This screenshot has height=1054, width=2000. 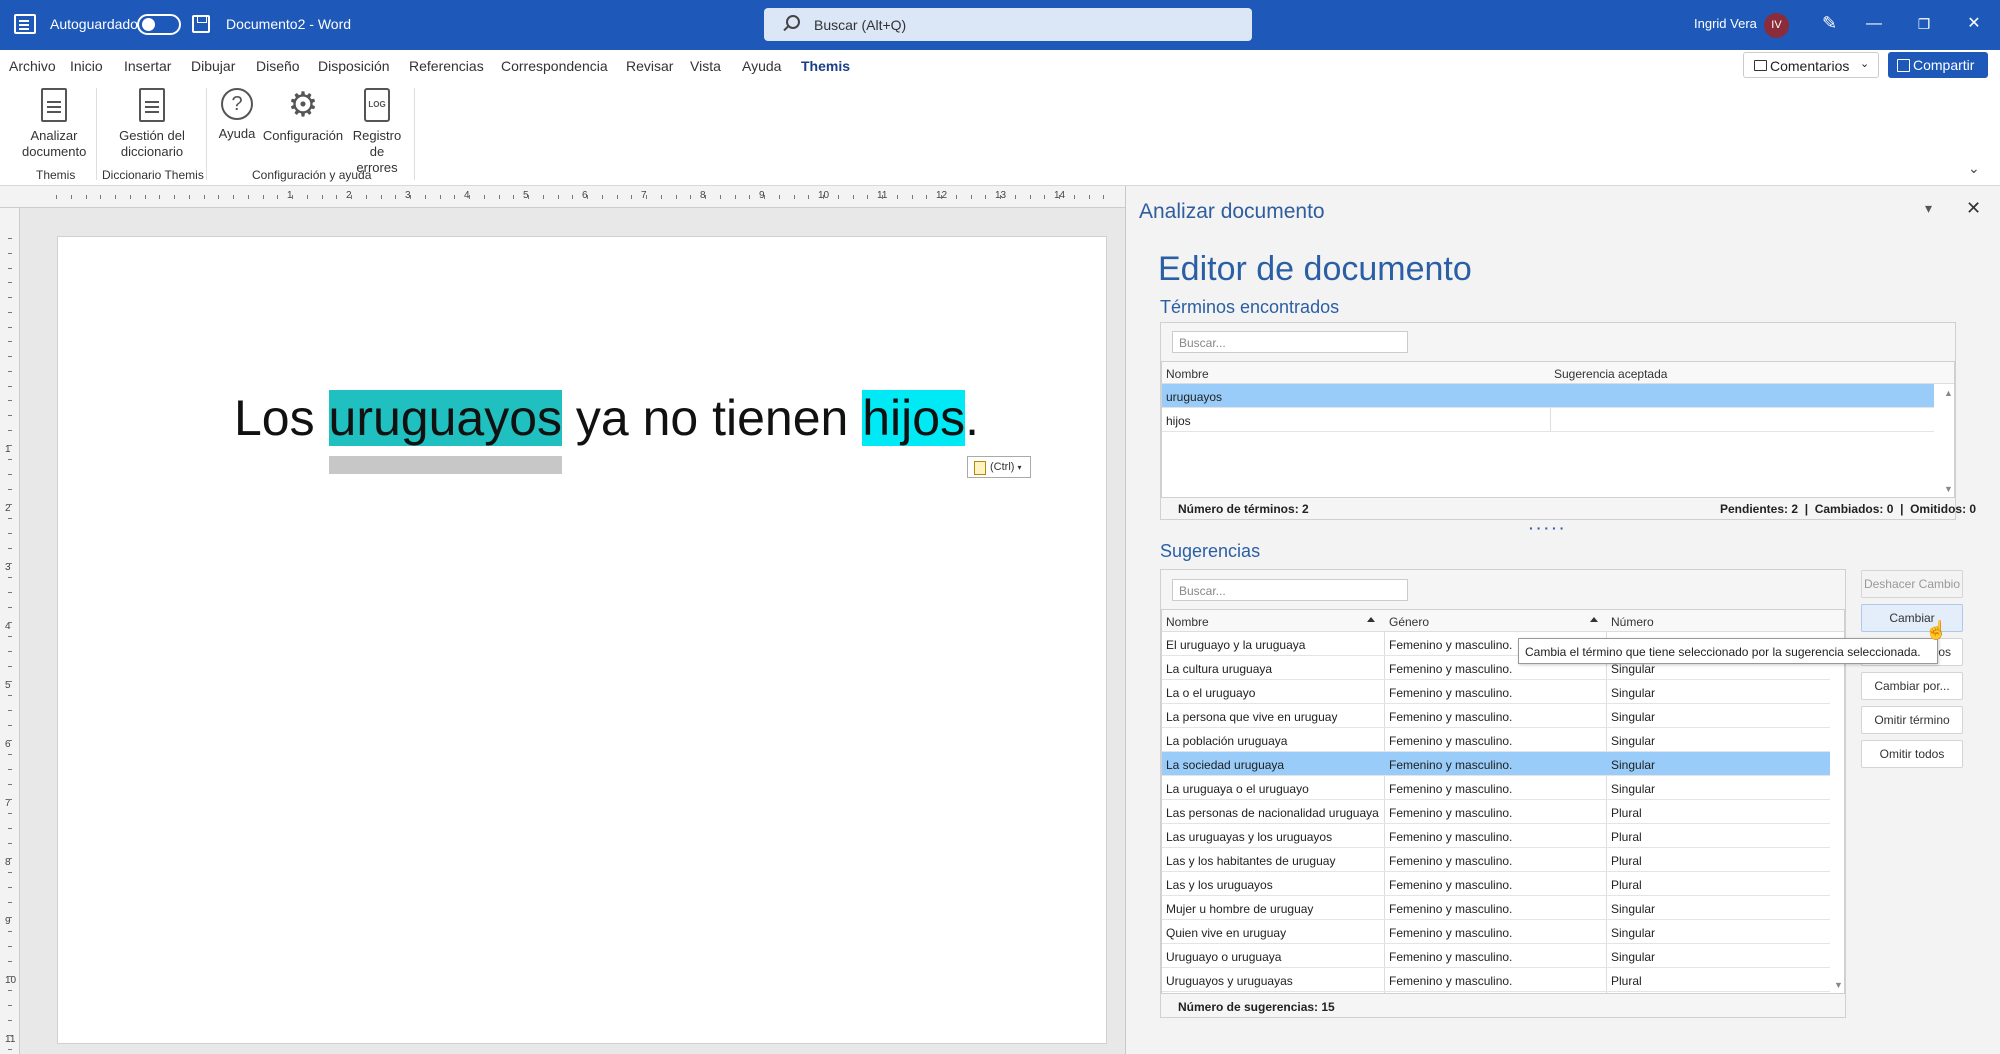 I want to click on highlighted-term-hijos: hijos, so click(x=914, y=418).